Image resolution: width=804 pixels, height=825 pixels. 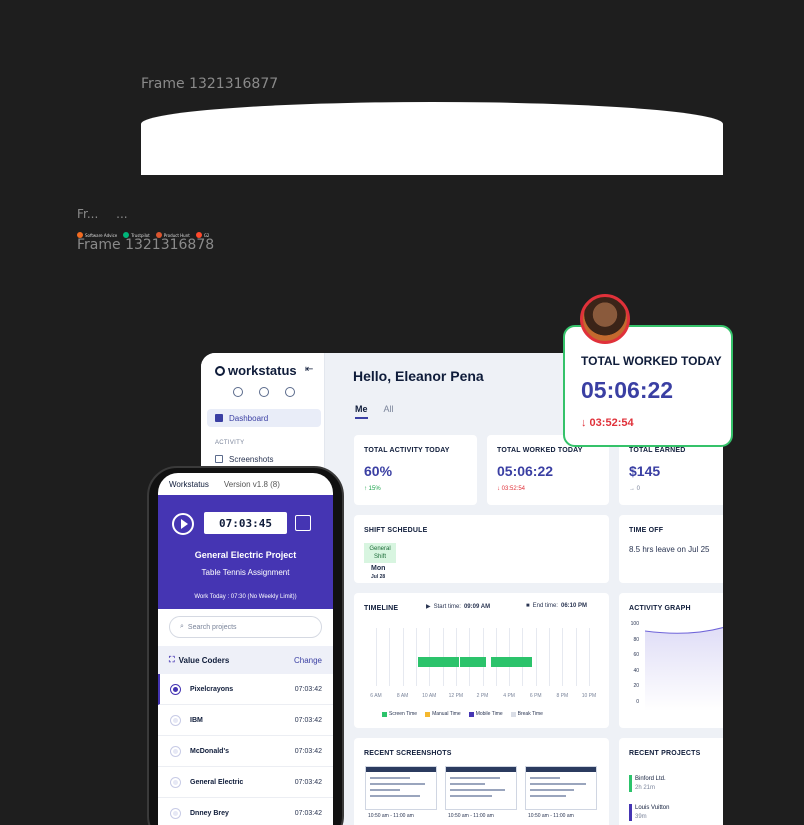 I want to click on play-button, so click(x=183, y=524).